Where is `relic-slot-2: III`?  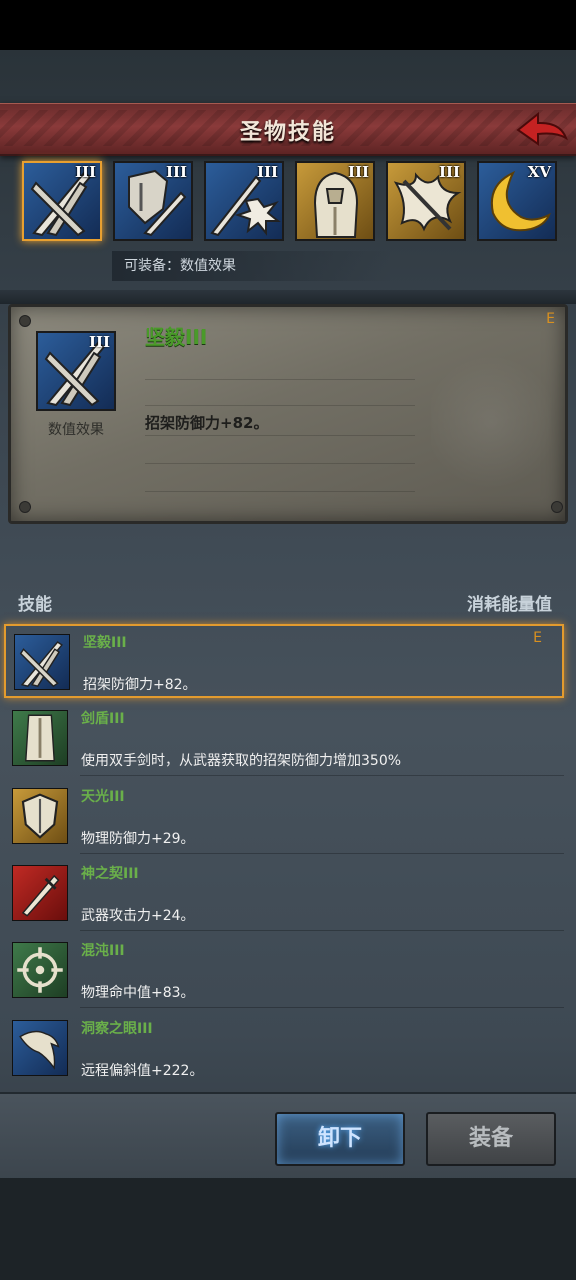
relic-slot-2: III is located at coordinates (153, 201).